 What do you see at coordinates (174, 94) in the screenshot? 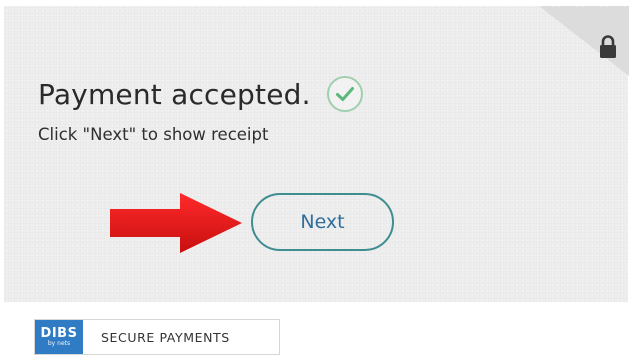
I see `payment-status-title: Payment accepted.` at bounding box center [174, 94].